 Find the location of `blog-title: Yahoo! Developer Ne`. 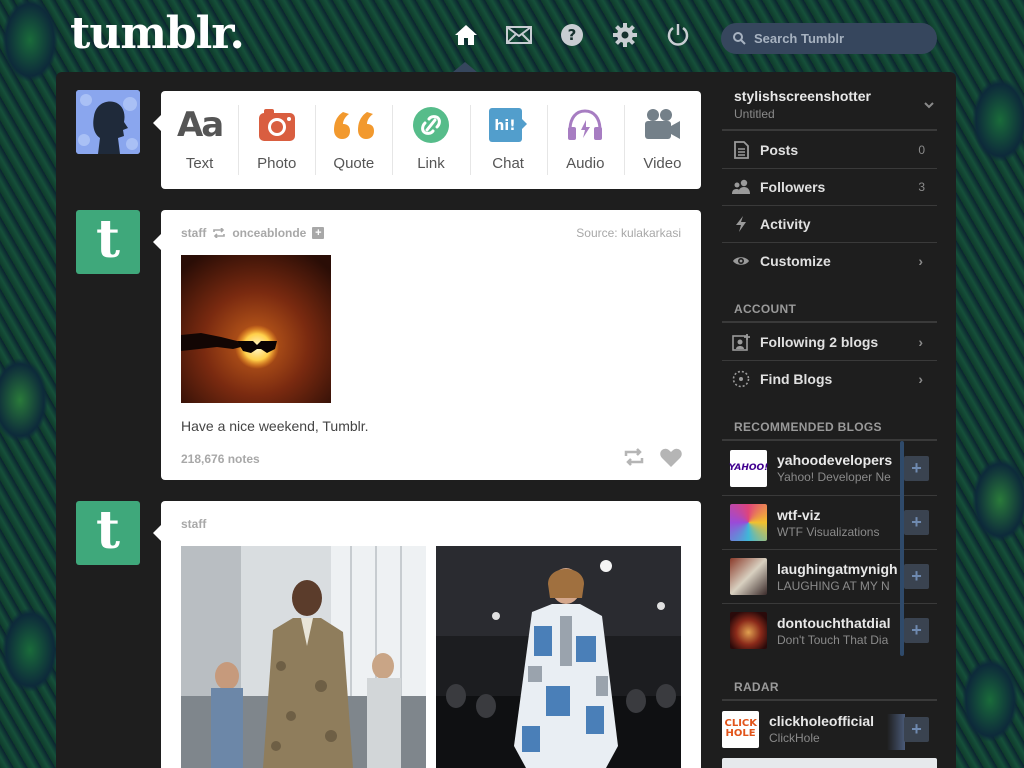

blog-title: Yahoo! Developer Ne is located at coordinates (834, 477).